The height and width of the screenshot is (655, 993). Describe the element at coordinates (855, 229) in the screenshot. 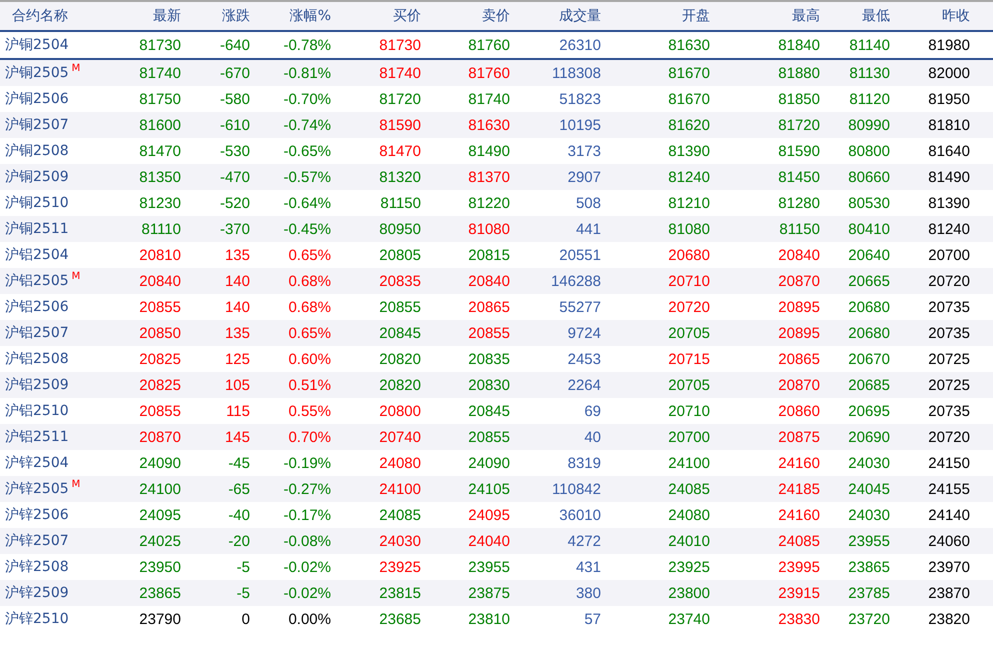

I see `table-cell: 80410` at that location.